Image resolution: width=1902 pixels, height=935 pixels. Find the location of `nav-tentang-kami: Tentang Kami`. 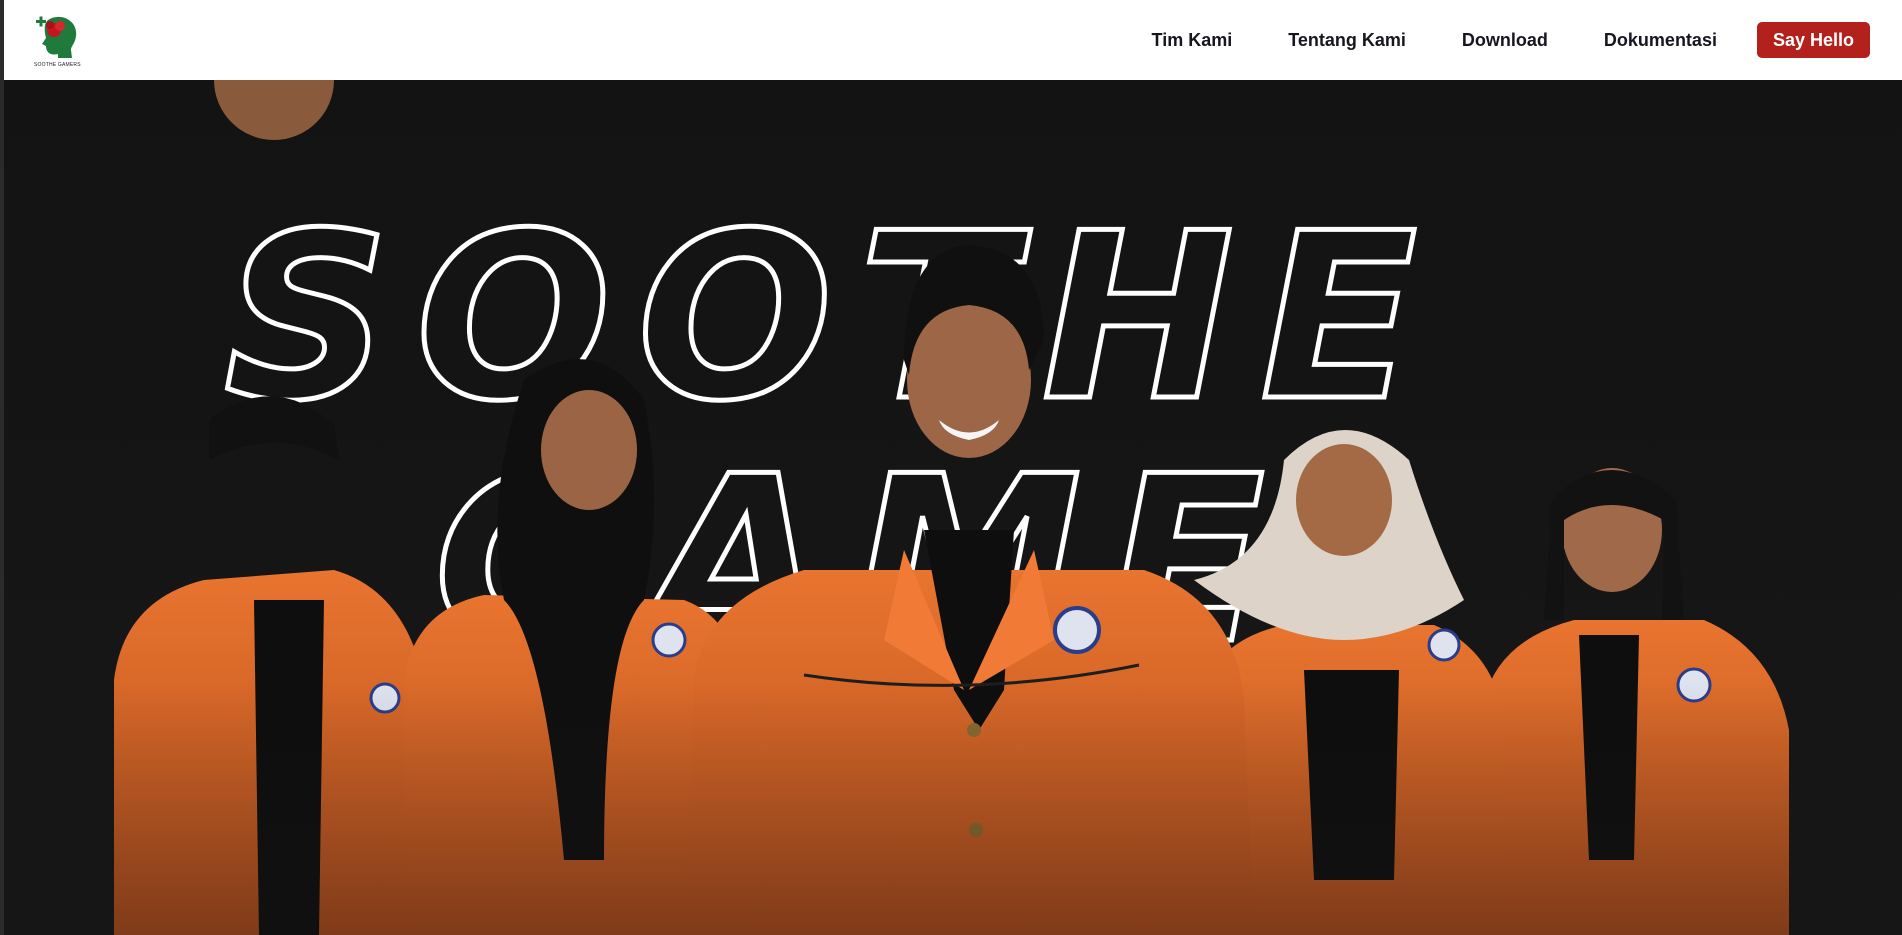

nav-tentang-kami: Tentang Kami is located at coordinates (1347, 40).